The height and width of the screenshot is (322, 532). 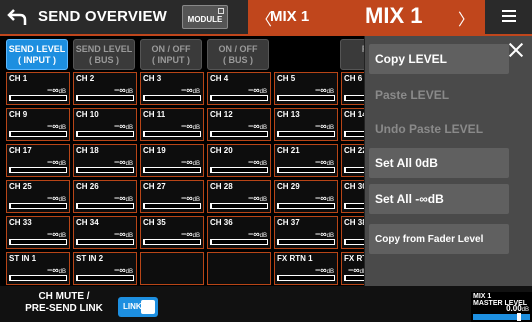 I want to click on menu-button, so click(x=509, y=17).